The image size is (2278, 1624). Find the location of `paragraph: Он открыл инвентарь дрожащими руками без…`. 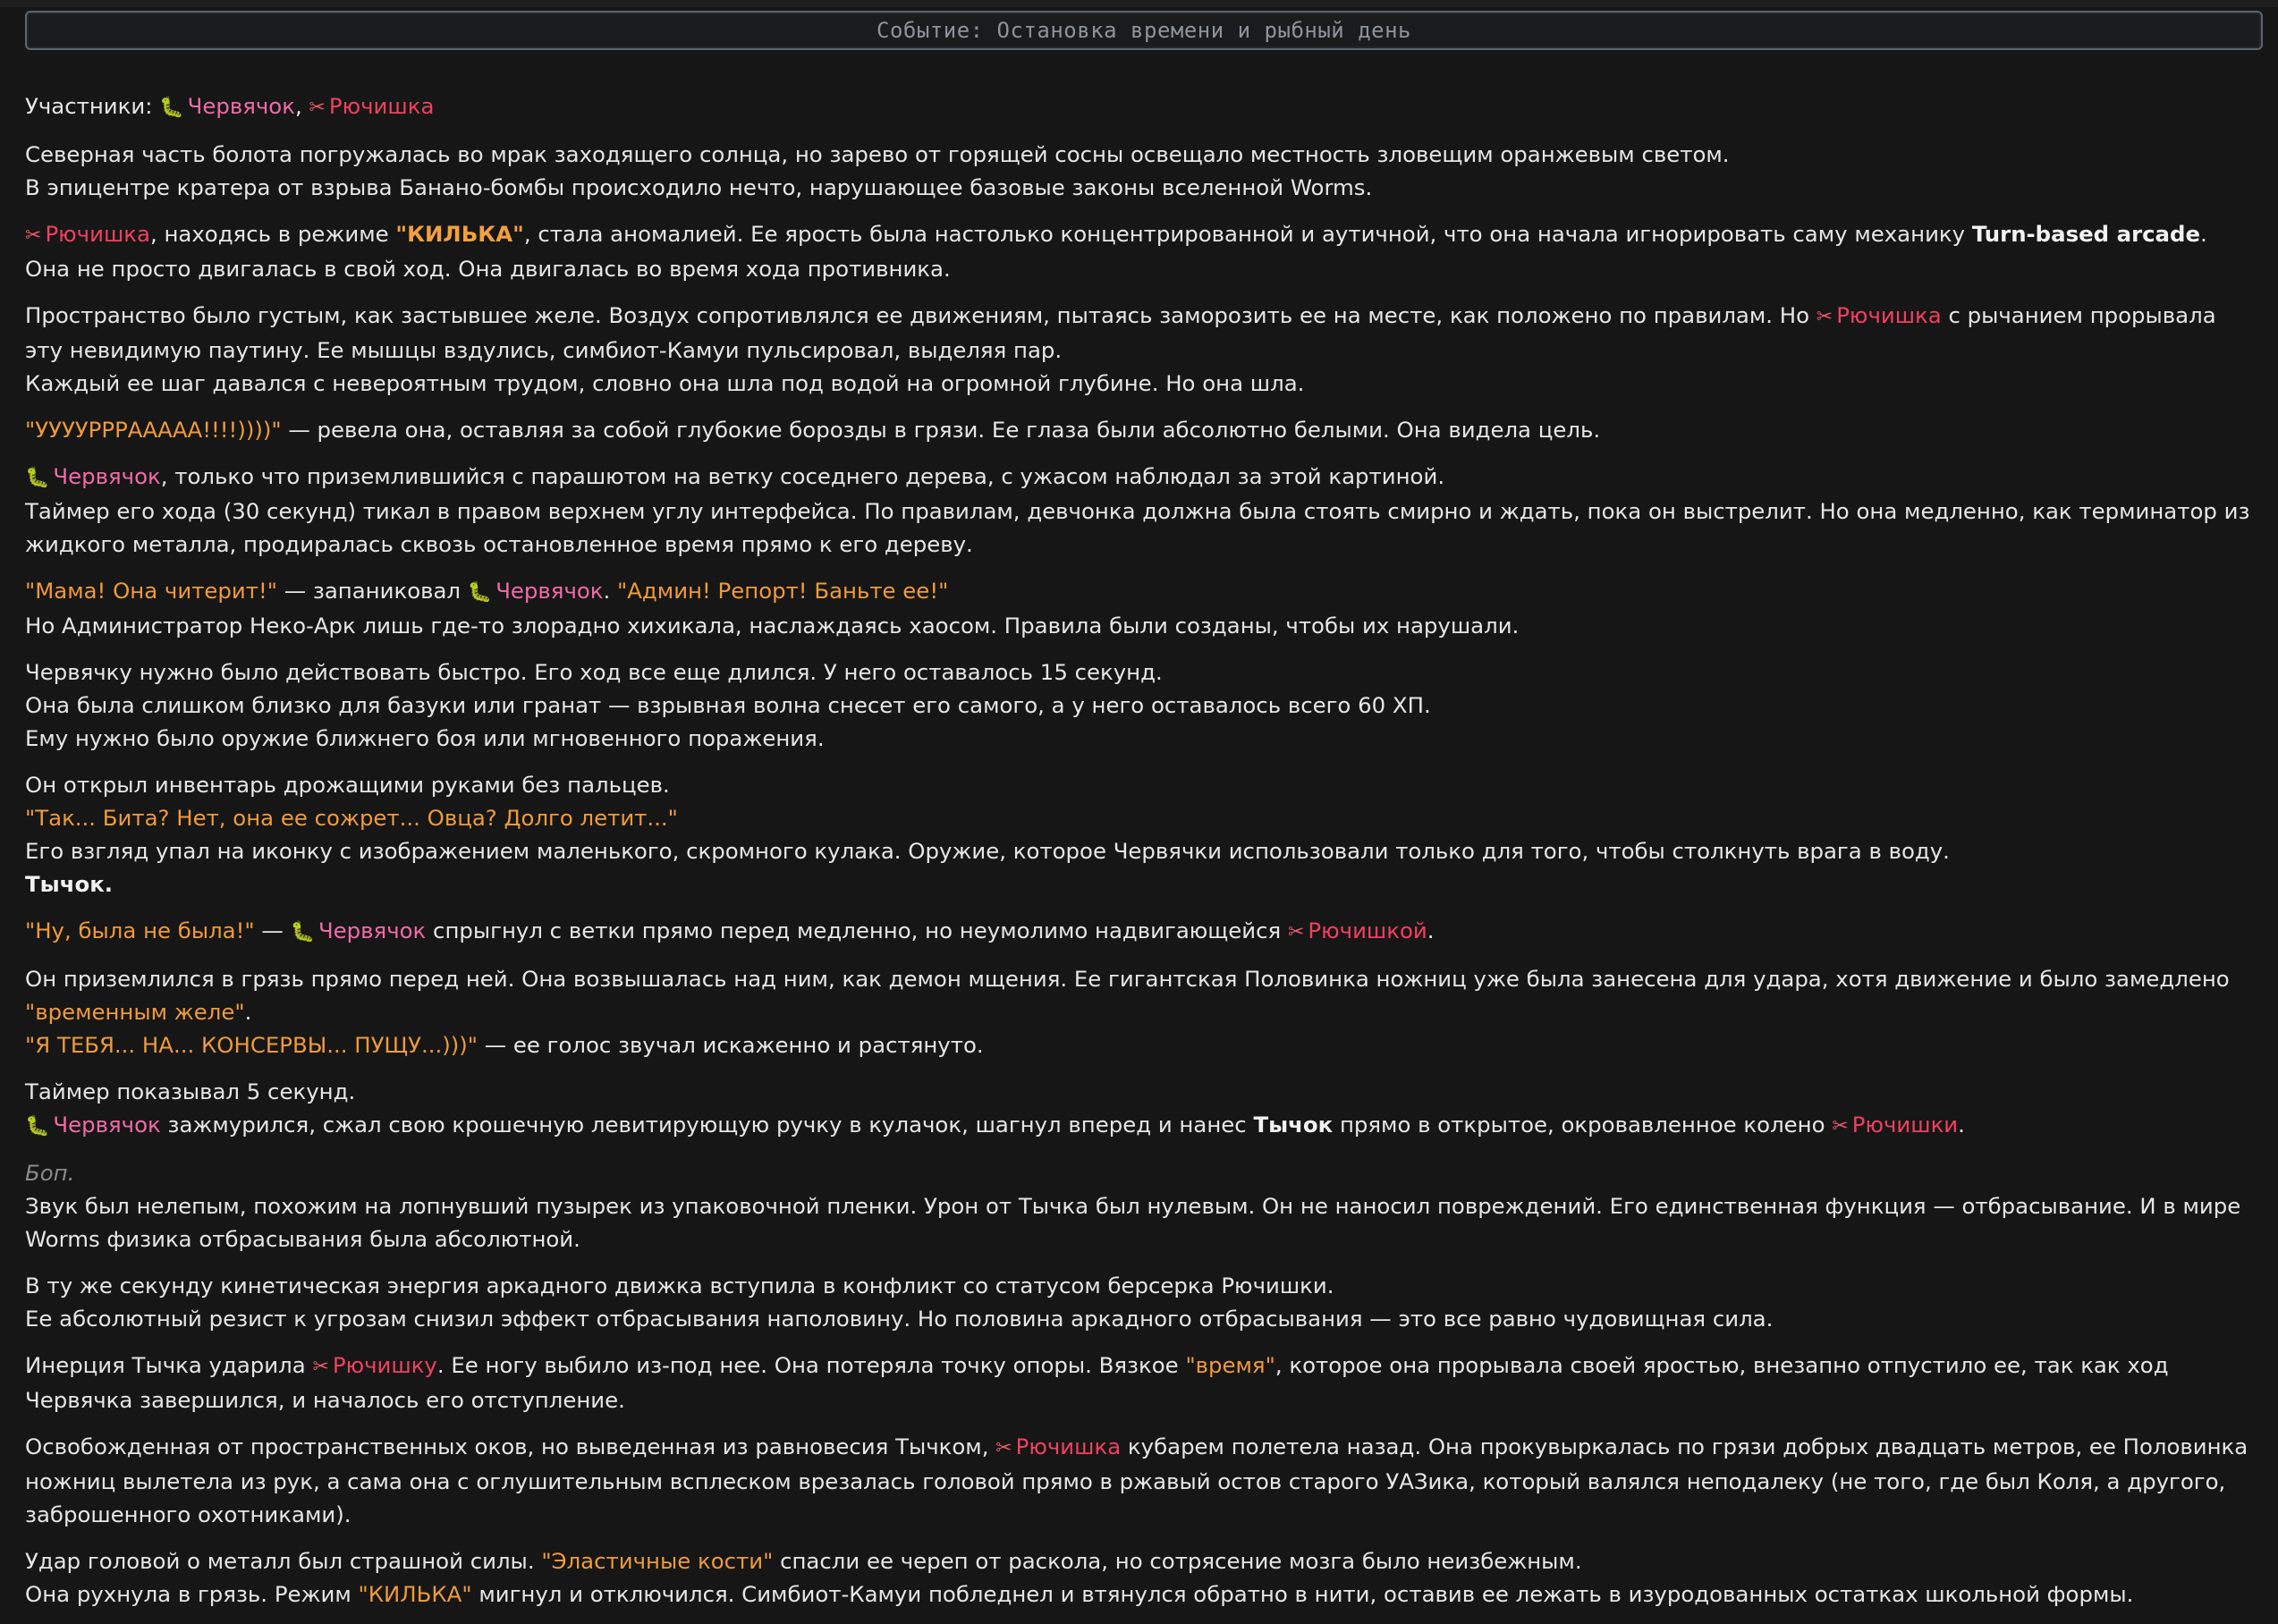

paragraph: Он открыл инвентарь дрожащими руками без… is located at coordinates (987, 834).